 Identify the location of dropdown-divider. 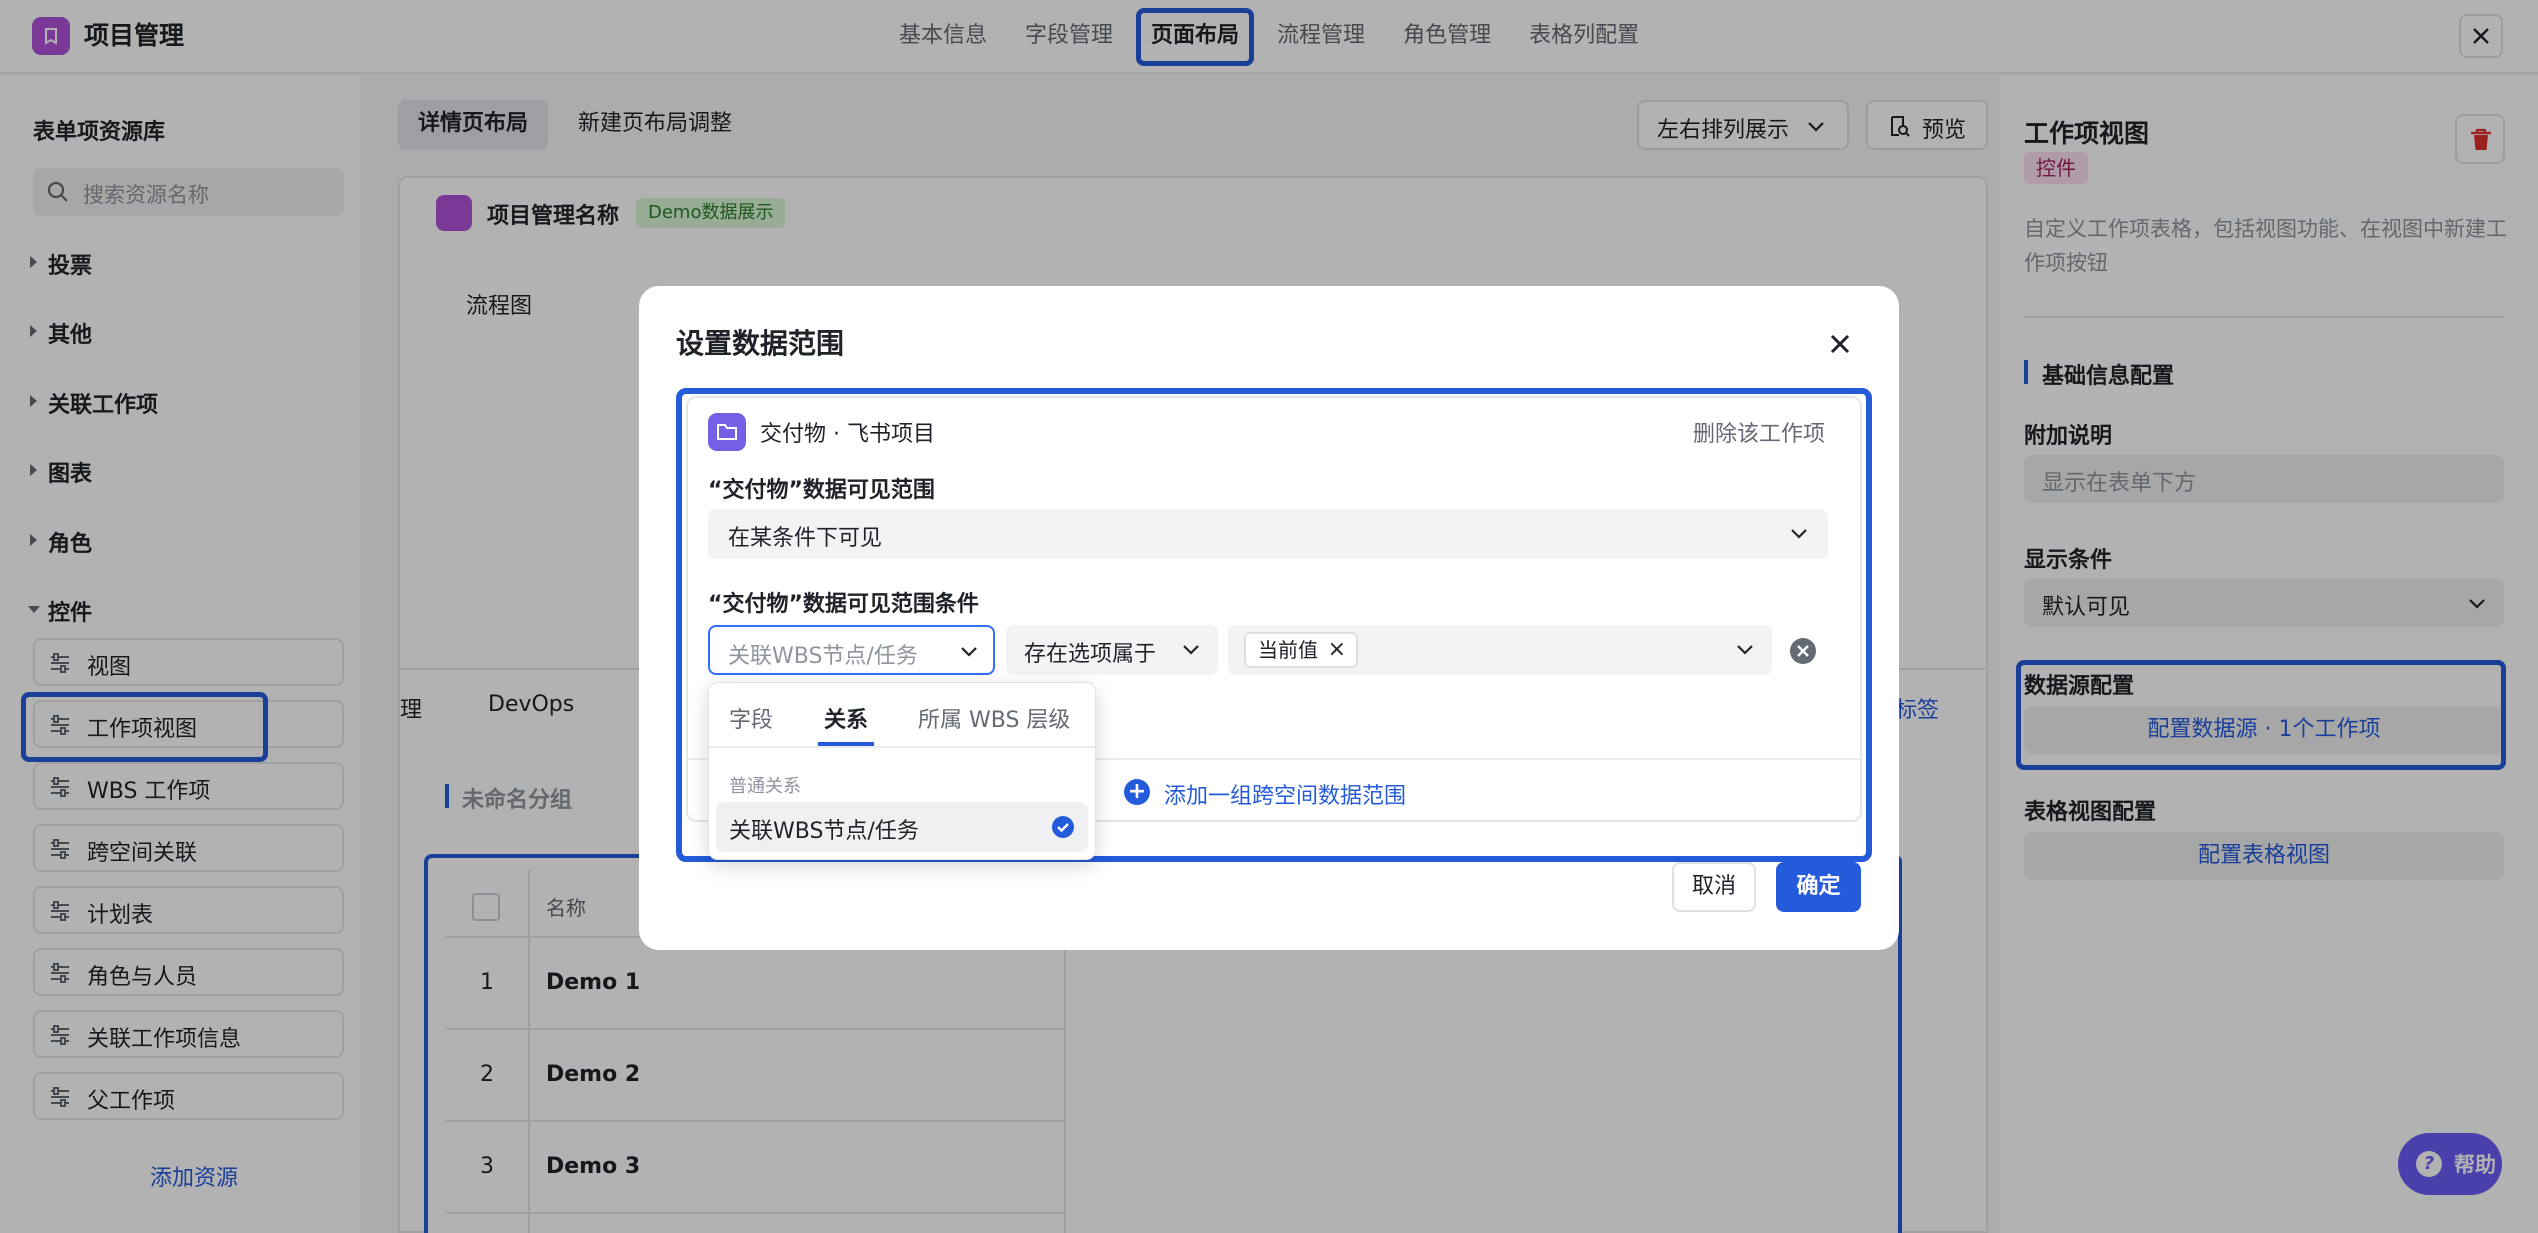
(902, 747).